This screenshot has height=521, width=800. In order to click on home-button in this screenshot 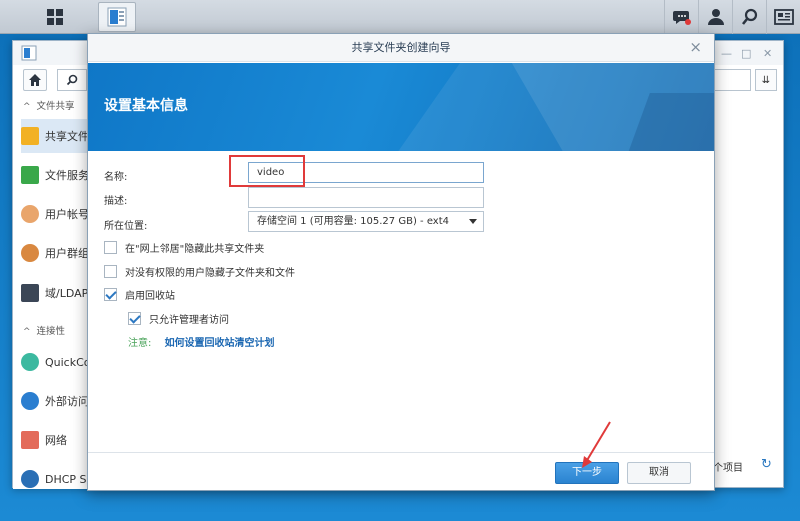, I will do `click(35, 80)`.